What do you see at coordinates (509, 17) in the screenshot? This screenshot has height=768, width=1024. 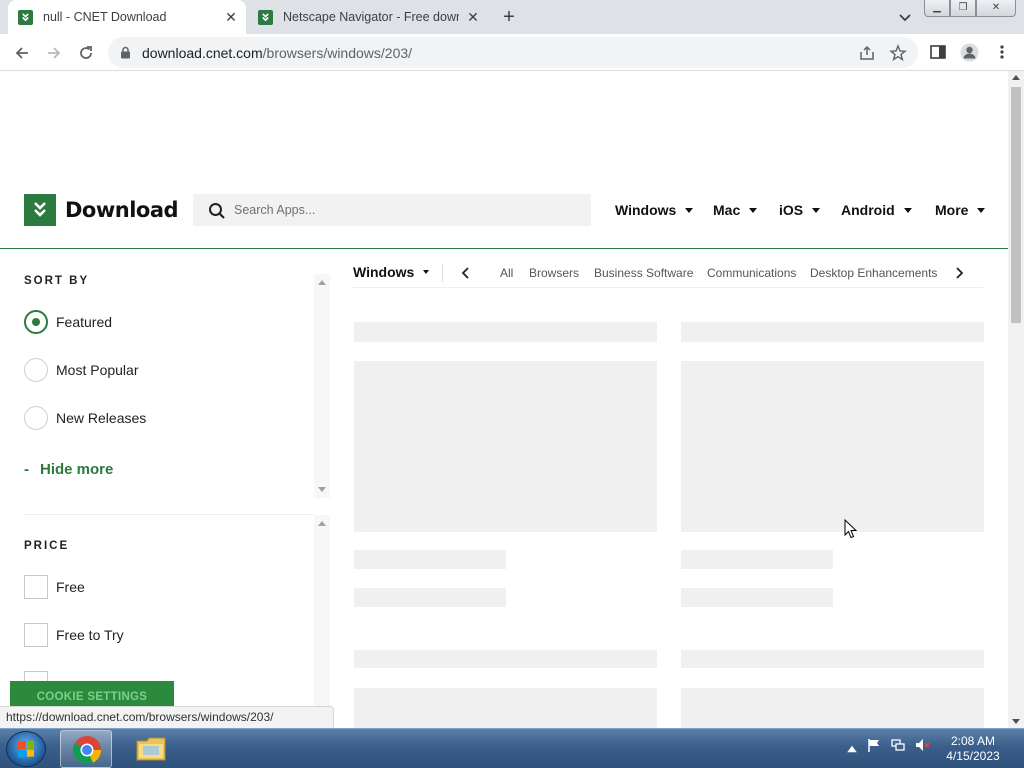 I see `new-tab-button: +` at bounding box center [509, 17].